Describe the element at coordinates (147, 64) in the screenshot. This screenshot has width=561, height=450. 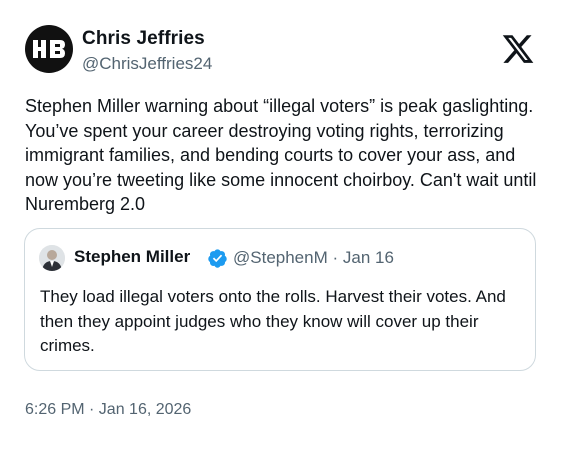
I see `author-handle: @ChrisJeffries24` at that location.